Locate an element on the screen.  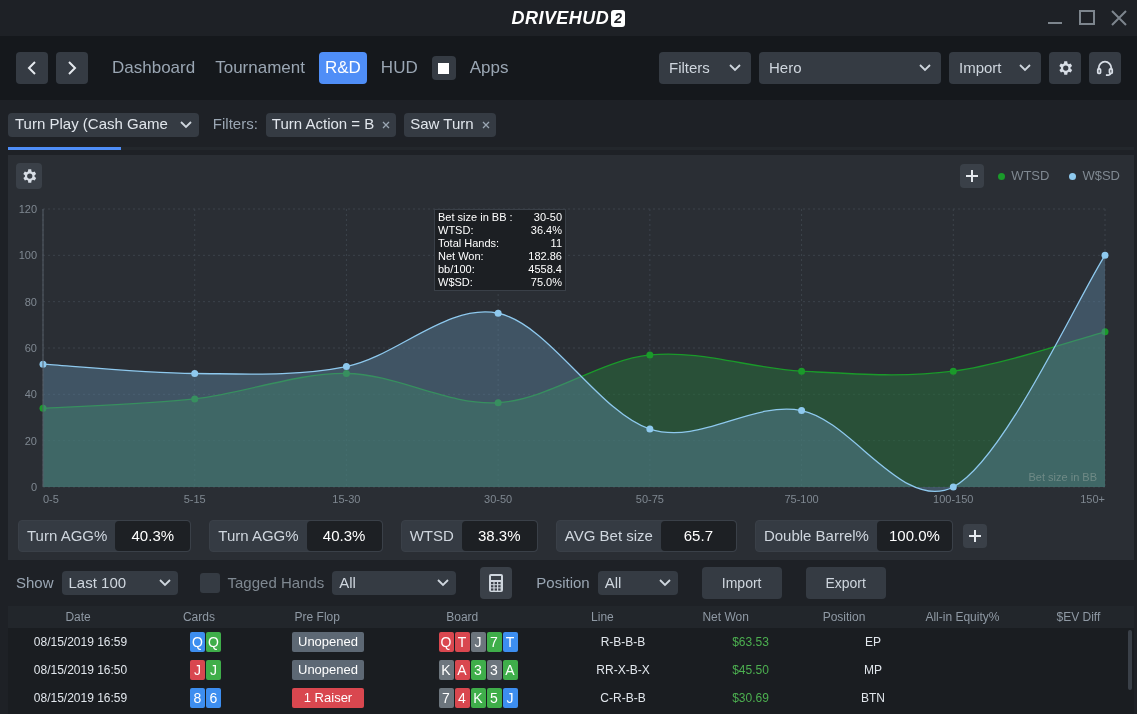
add-button is located at coordinates (972, 176).